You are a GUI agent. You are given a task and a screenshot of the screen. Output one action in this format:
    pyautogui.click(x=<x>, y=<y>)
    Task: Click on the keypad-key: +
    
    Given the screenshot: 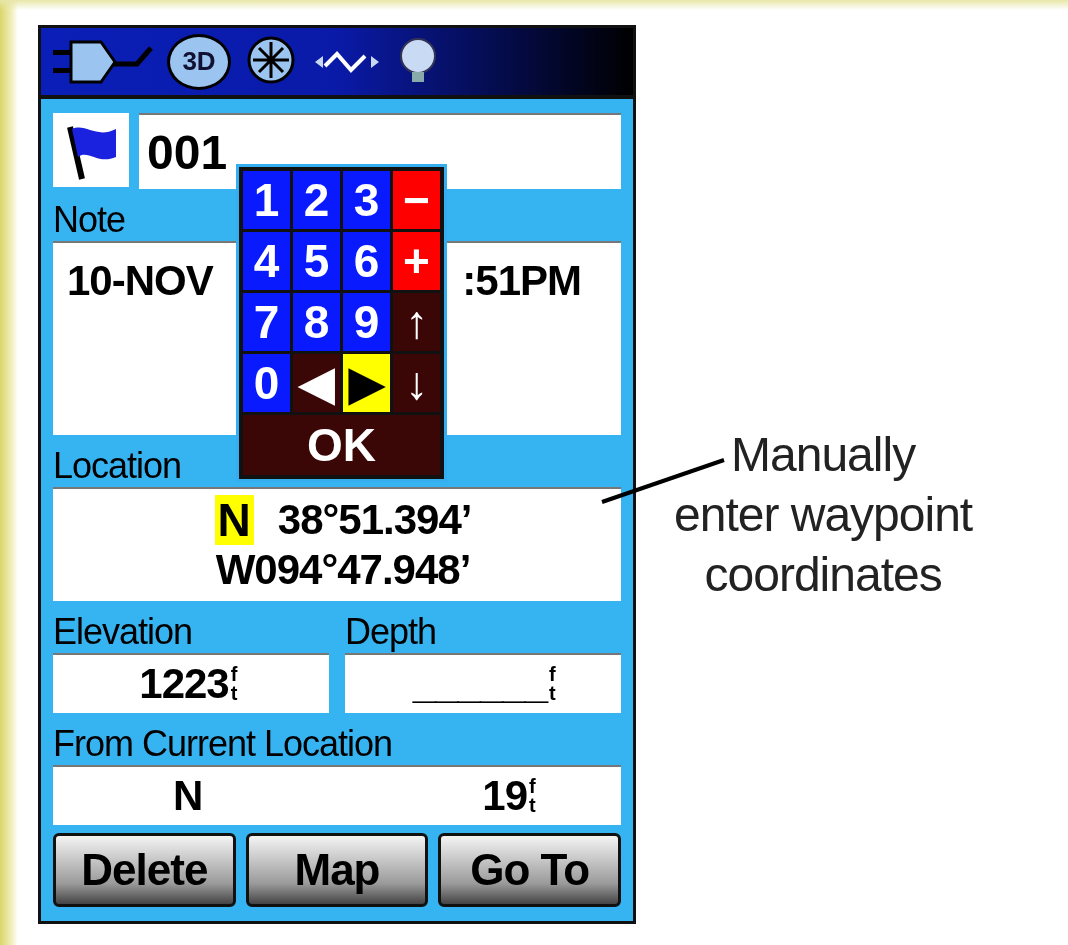 What is the action you would take?
    pyautogui.click(x=416, y=261)
    